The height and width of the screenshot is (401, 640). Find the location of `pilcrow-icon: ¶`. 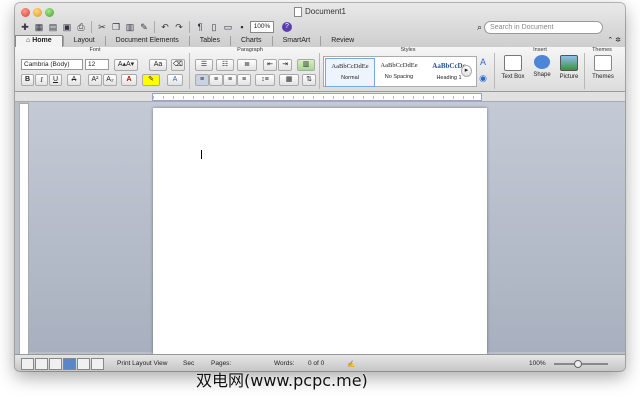

pilcrow-icon: ¶ is located at coordinates (200, 27).